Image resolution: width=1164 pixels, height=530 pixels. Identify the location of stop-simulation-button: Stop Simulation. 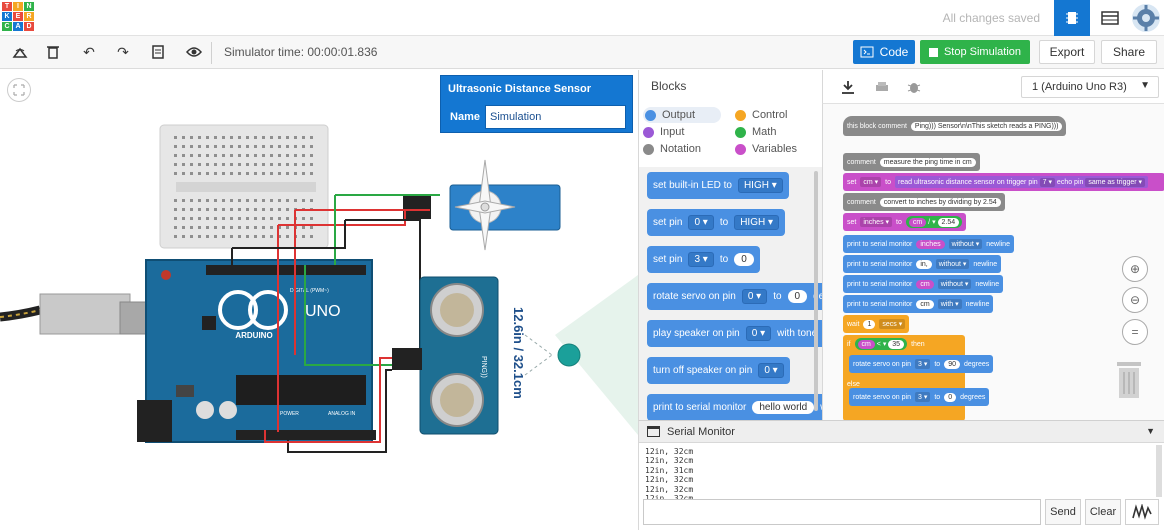
(975, 52).